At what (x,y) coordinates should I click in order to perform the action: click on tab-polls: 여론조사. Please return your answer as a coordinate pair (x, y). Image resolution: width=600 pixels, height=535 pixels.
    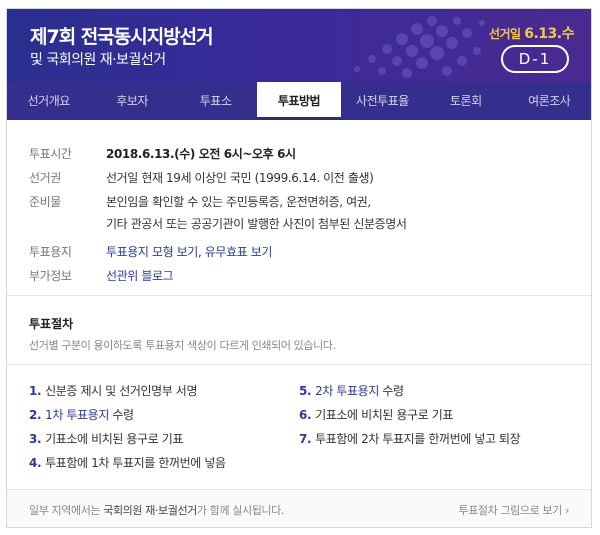
    Looking at the image, I should click on (549, 101).